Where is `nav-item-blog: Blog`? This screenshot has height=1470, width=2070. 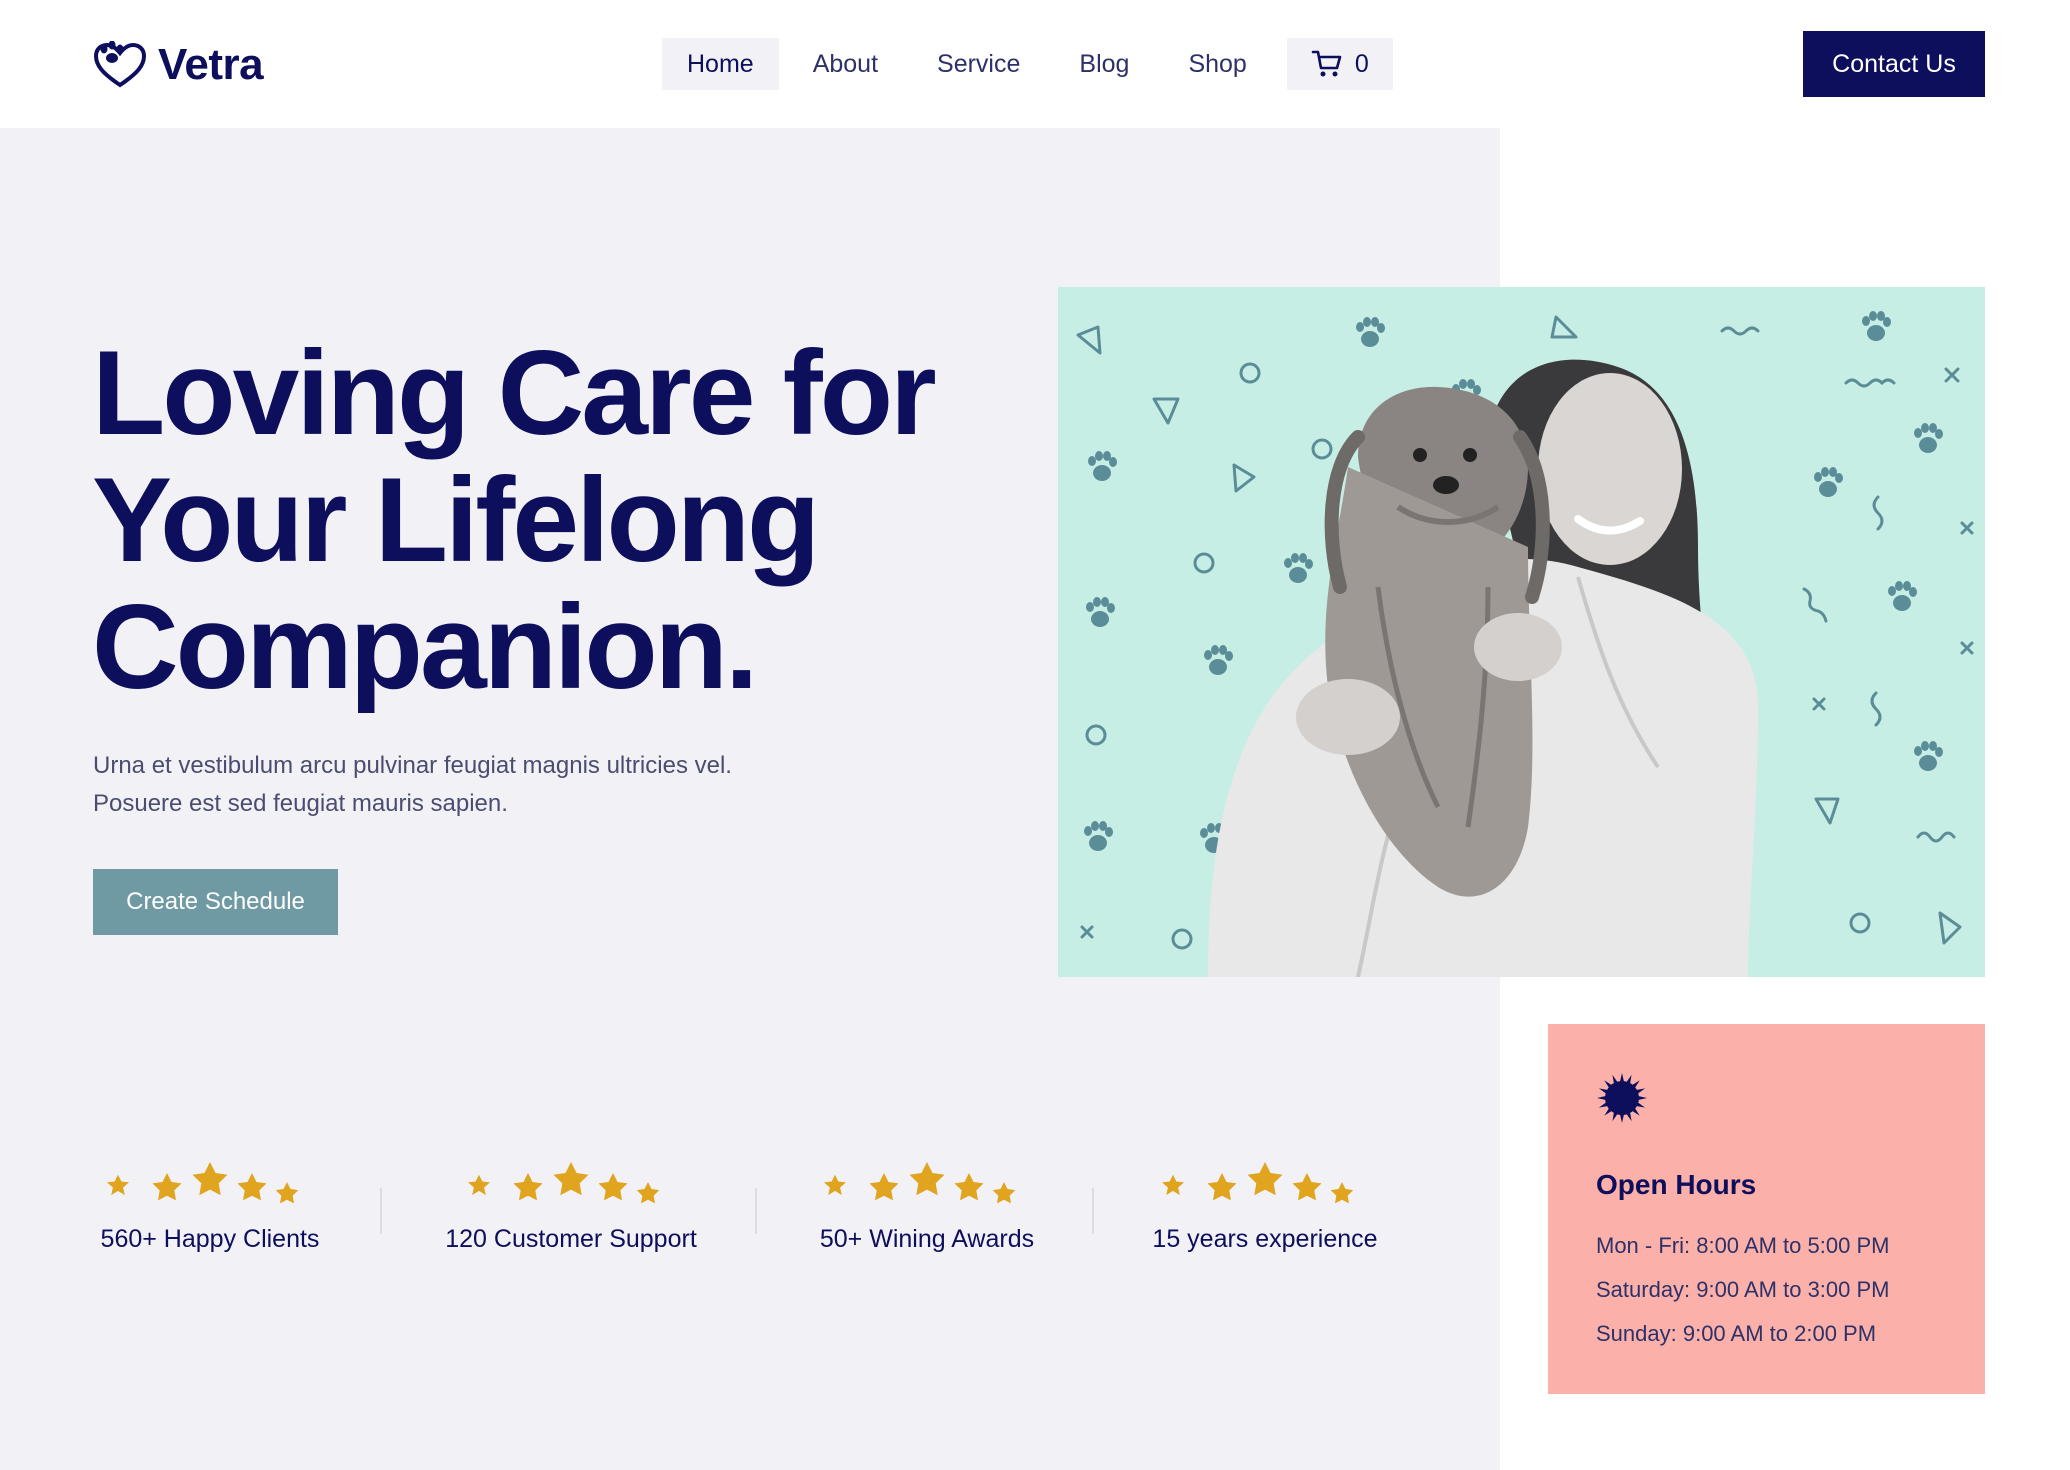 nav-item-blog: Blog is located at coordinates (1104, 64).